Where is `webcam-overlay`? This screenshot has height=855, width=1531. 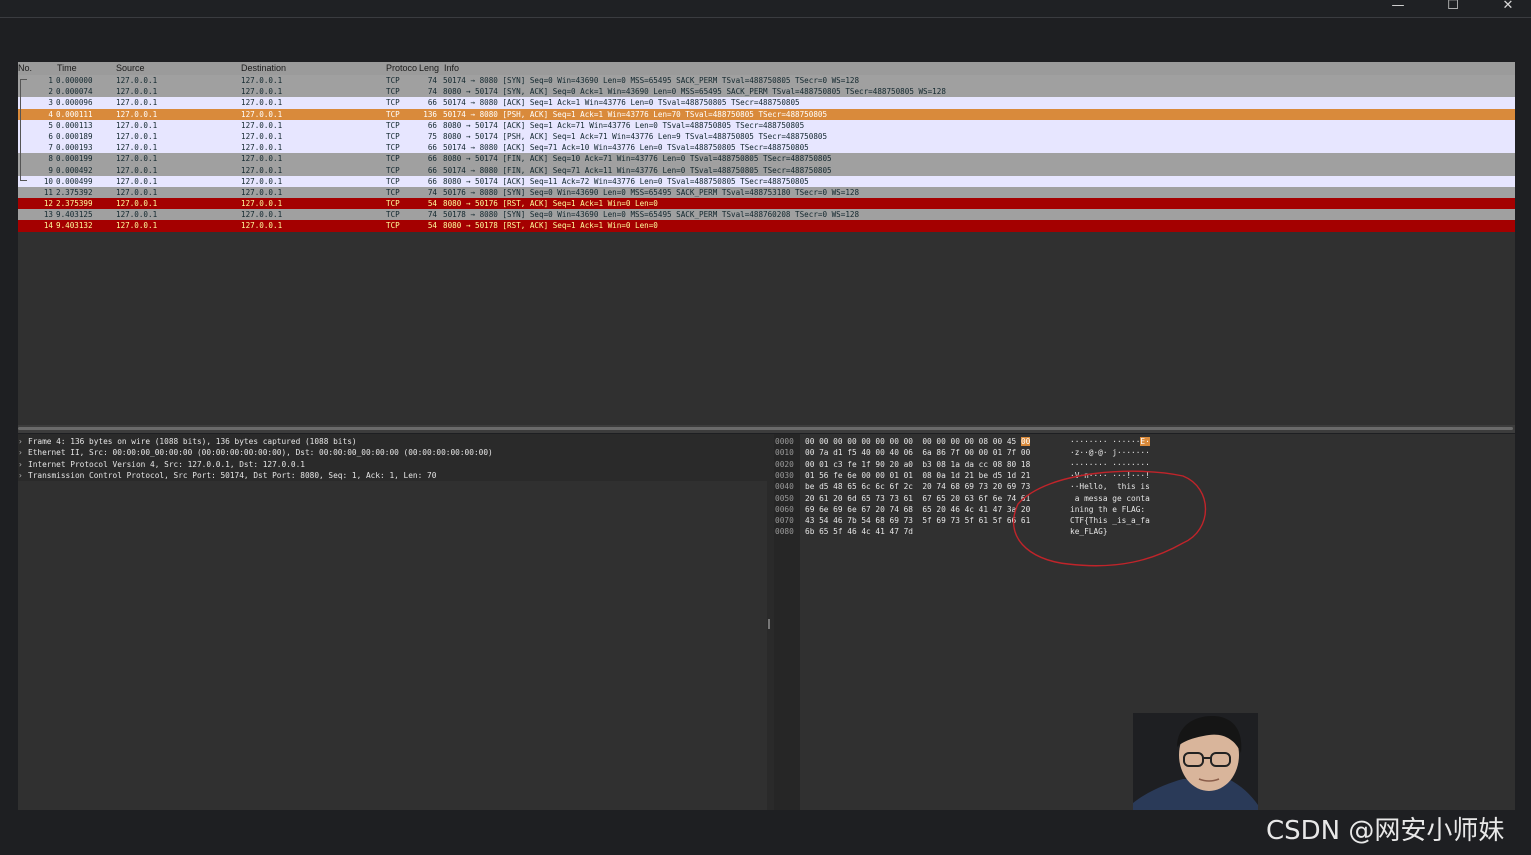
webcam-overlay is located at coordinates (1195, 761).